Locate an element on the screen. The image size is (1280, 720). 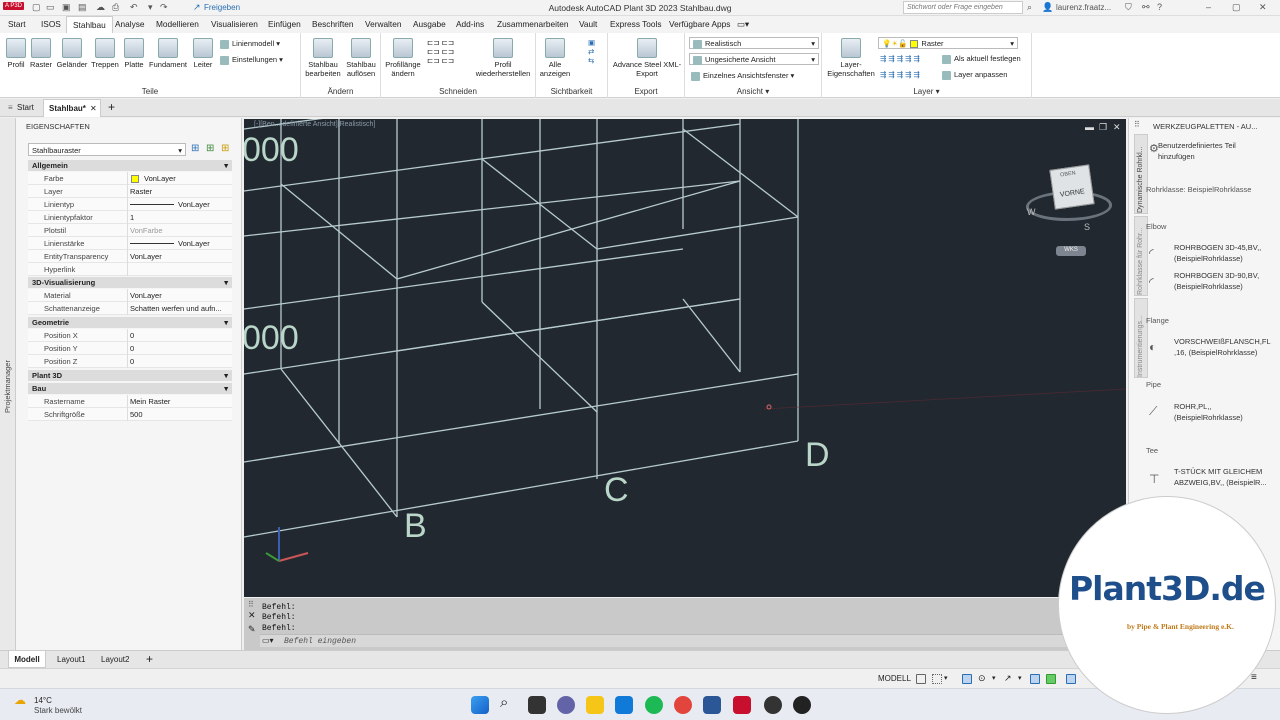
chat-icon is located at coordinates (566, 705).